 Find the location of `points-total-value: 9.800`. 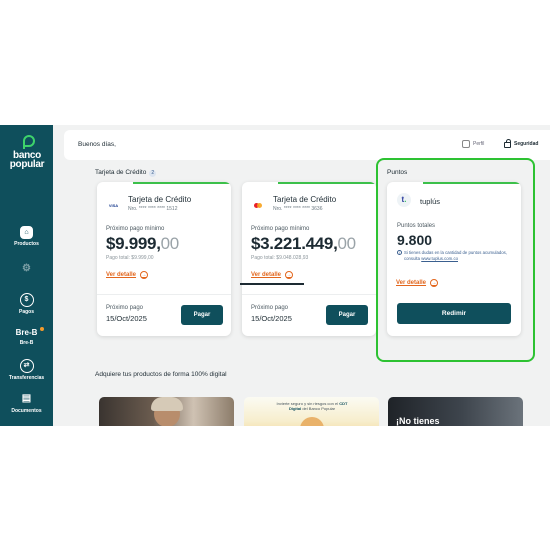

points-total-value: 9.800 is located at coordinates (415, 240).